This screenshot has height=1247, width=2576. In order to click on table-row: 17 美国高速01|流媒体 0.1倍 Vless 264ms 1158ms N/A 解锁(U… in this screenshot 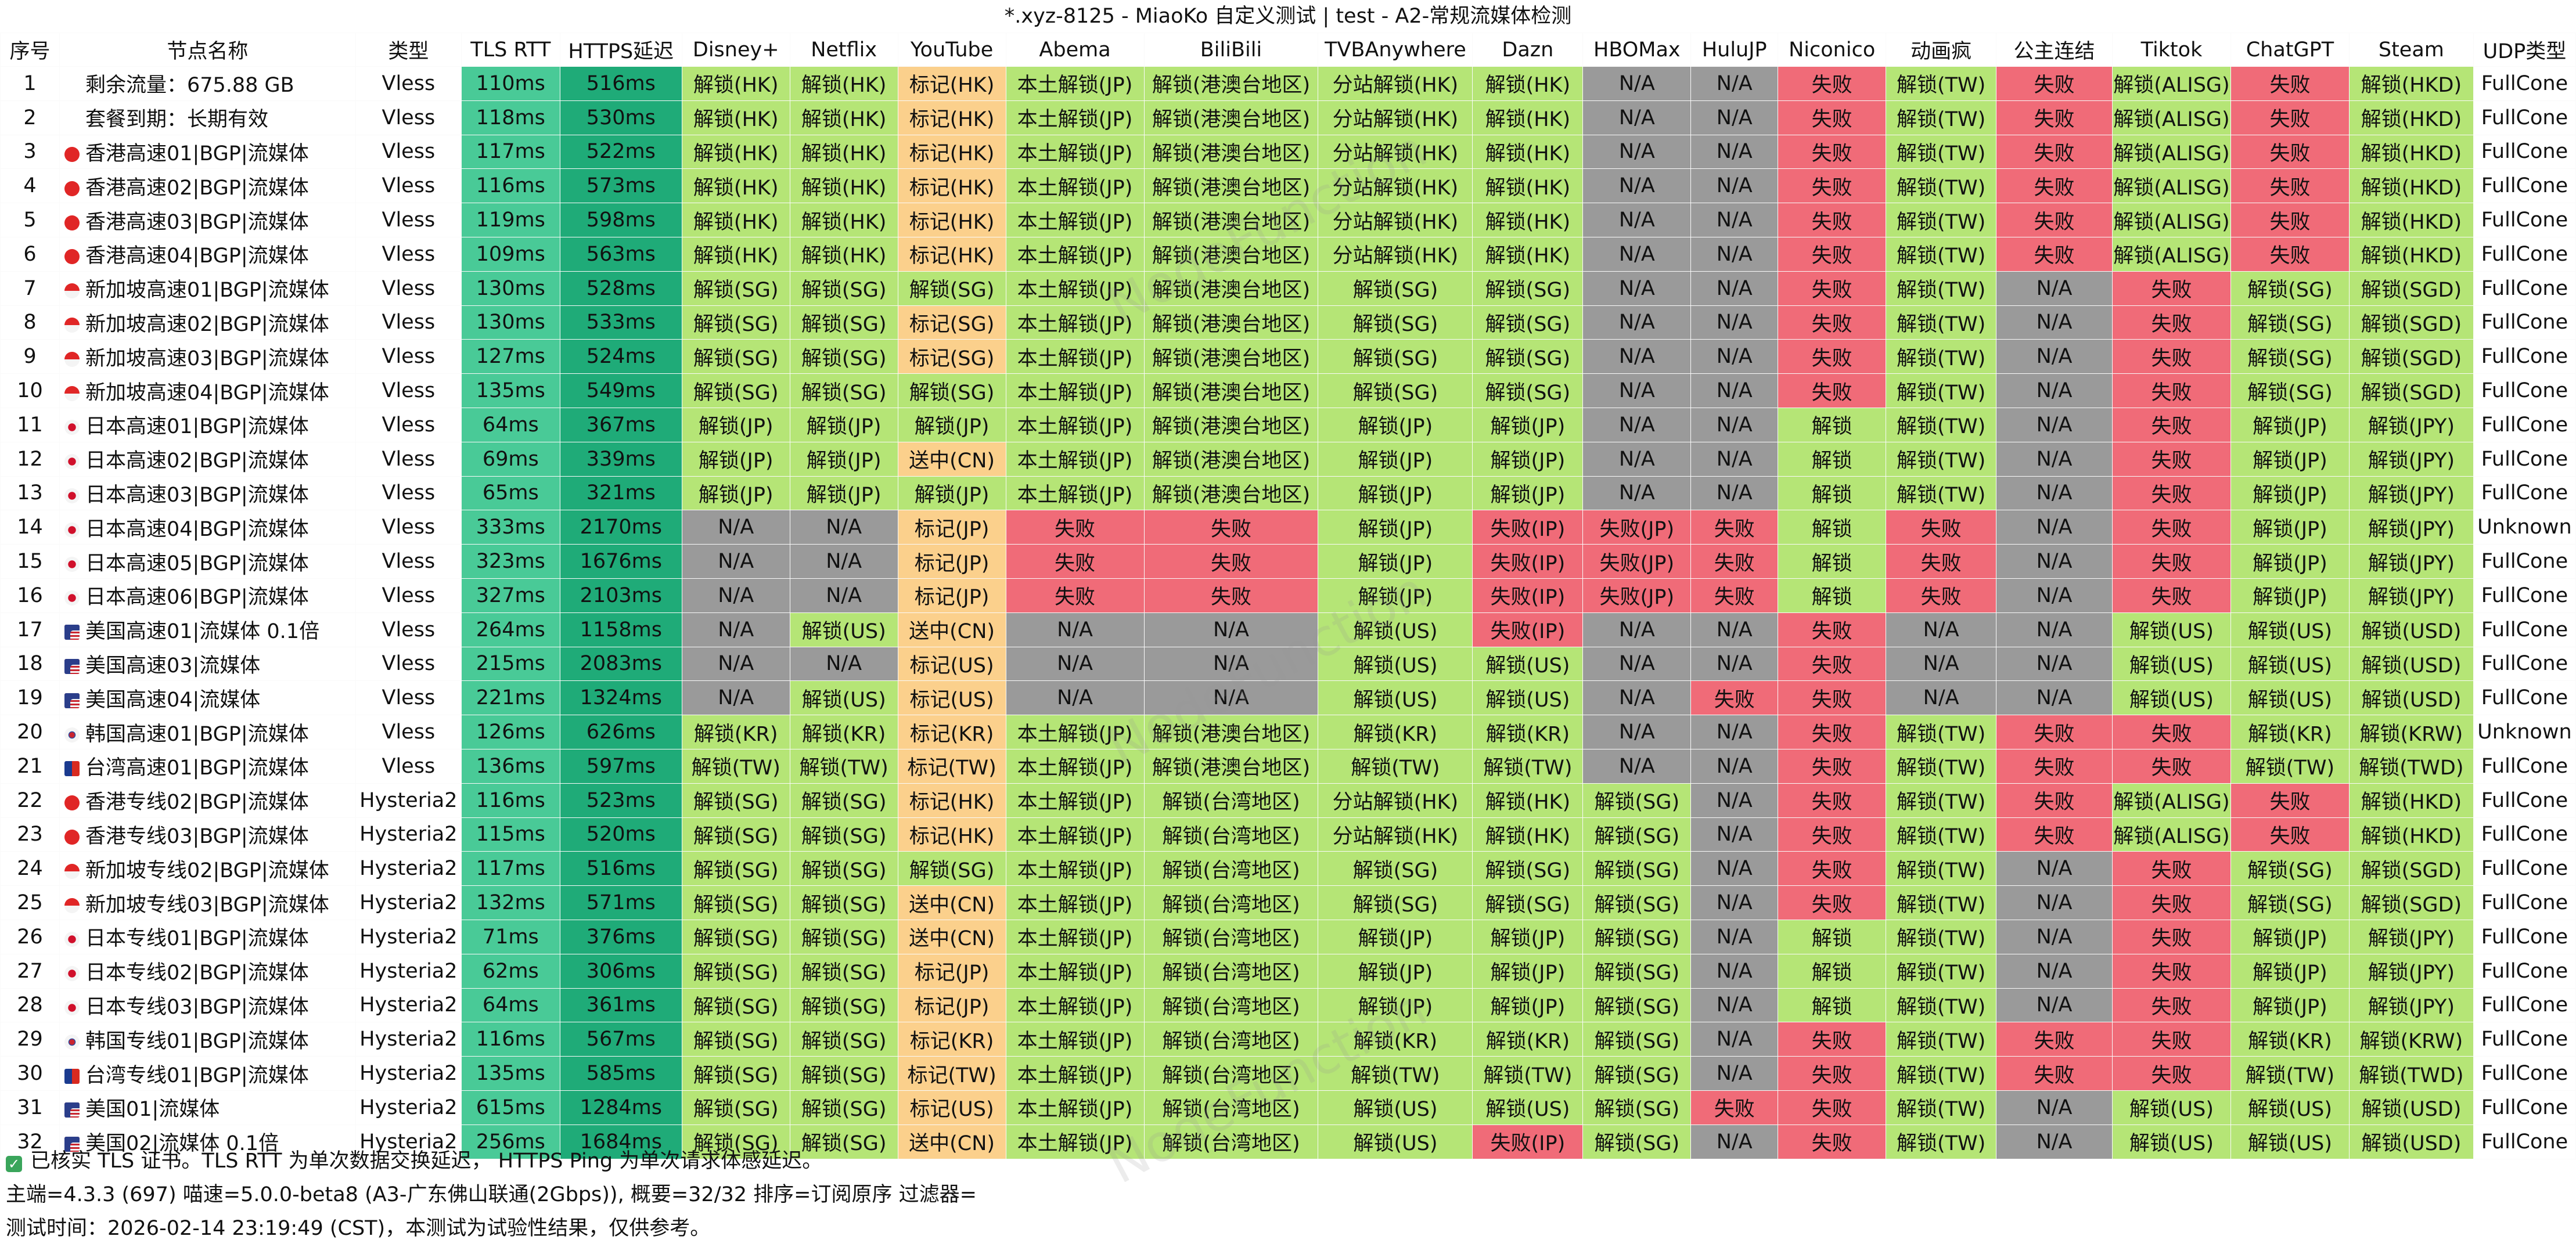, I will do `click(1288, 629)`.